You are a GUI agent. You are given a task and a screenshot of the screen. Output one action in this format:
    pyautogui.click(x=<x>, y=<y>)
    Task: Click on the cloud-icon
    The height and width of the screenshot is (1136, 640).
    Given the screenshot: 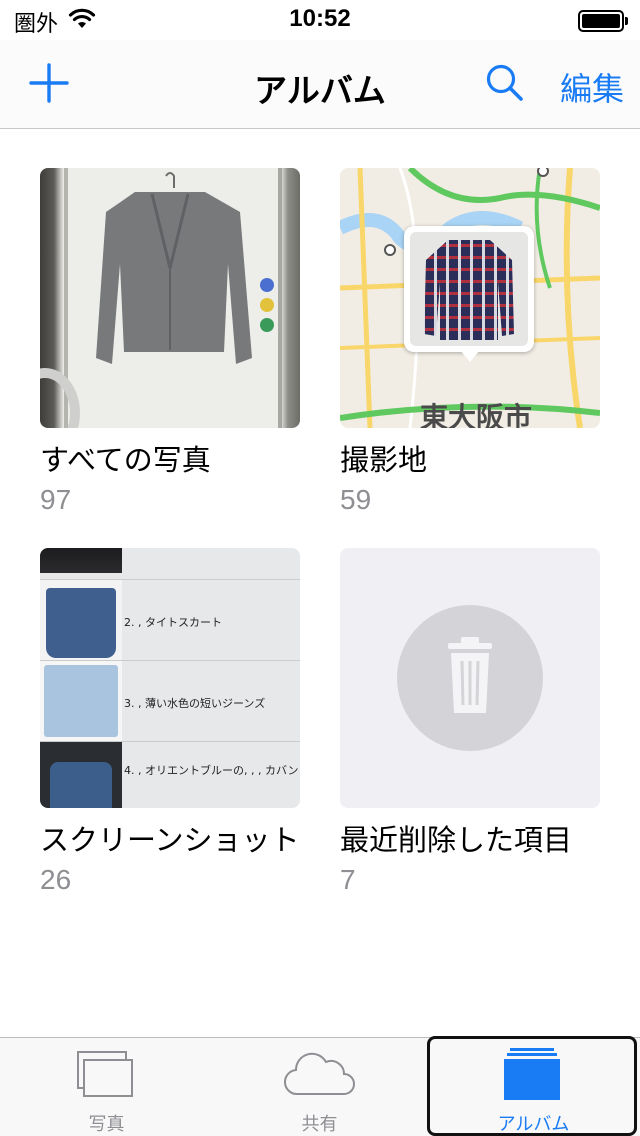 What is the action you would take?
    pyautogui.click(x=319, y=1074)
    